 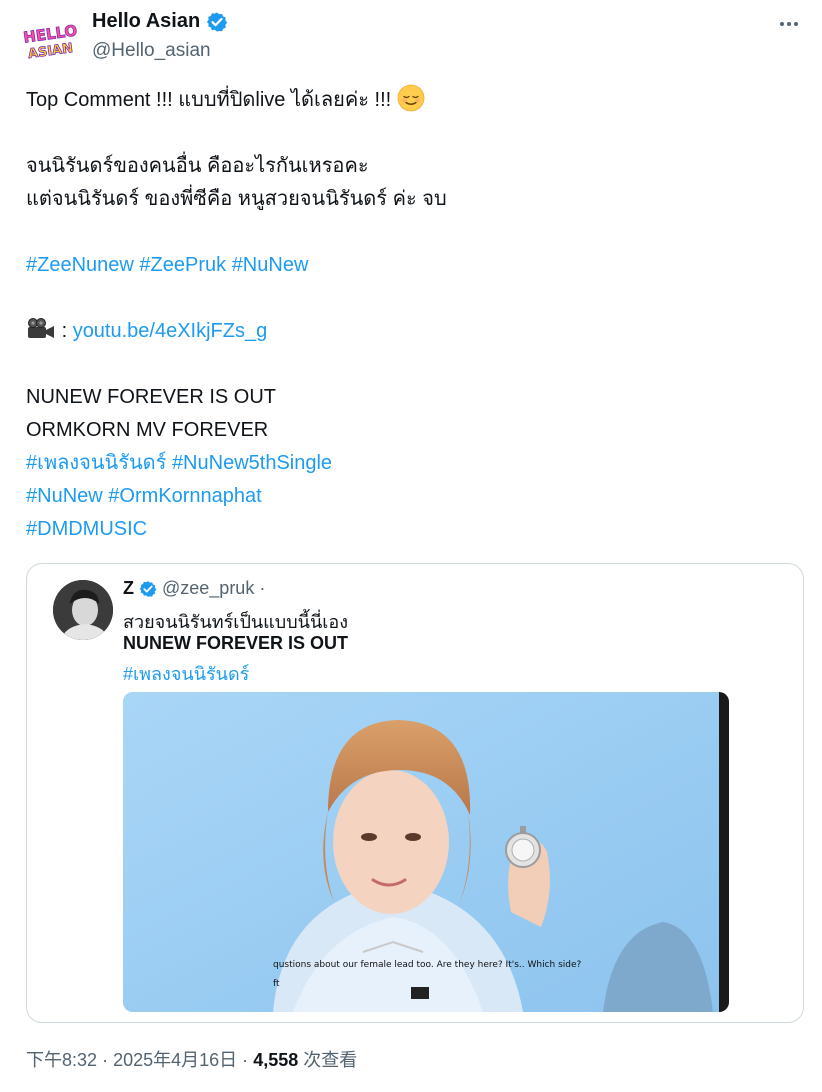 What do you see at coordinates (128, 588) in the screenshot?
I see `quoted-author-name: Z` at bounding box center [128, 588].